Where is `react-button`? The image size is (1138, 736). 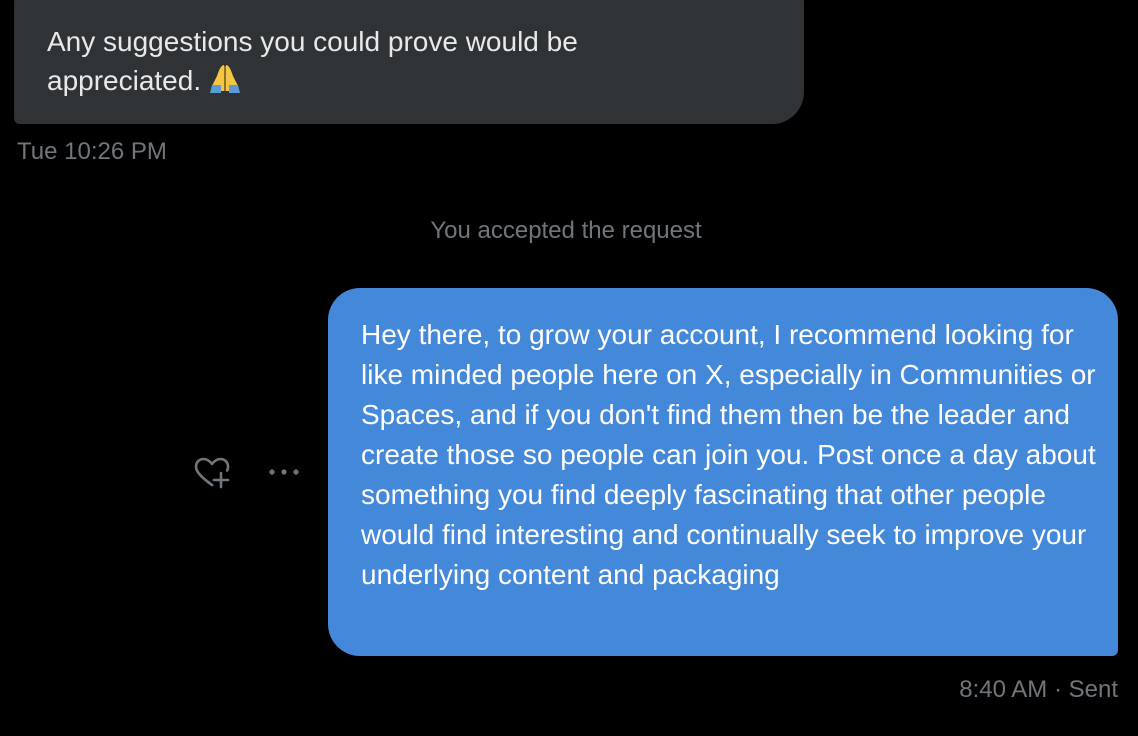
react-button is located at coordinates (212, 474).